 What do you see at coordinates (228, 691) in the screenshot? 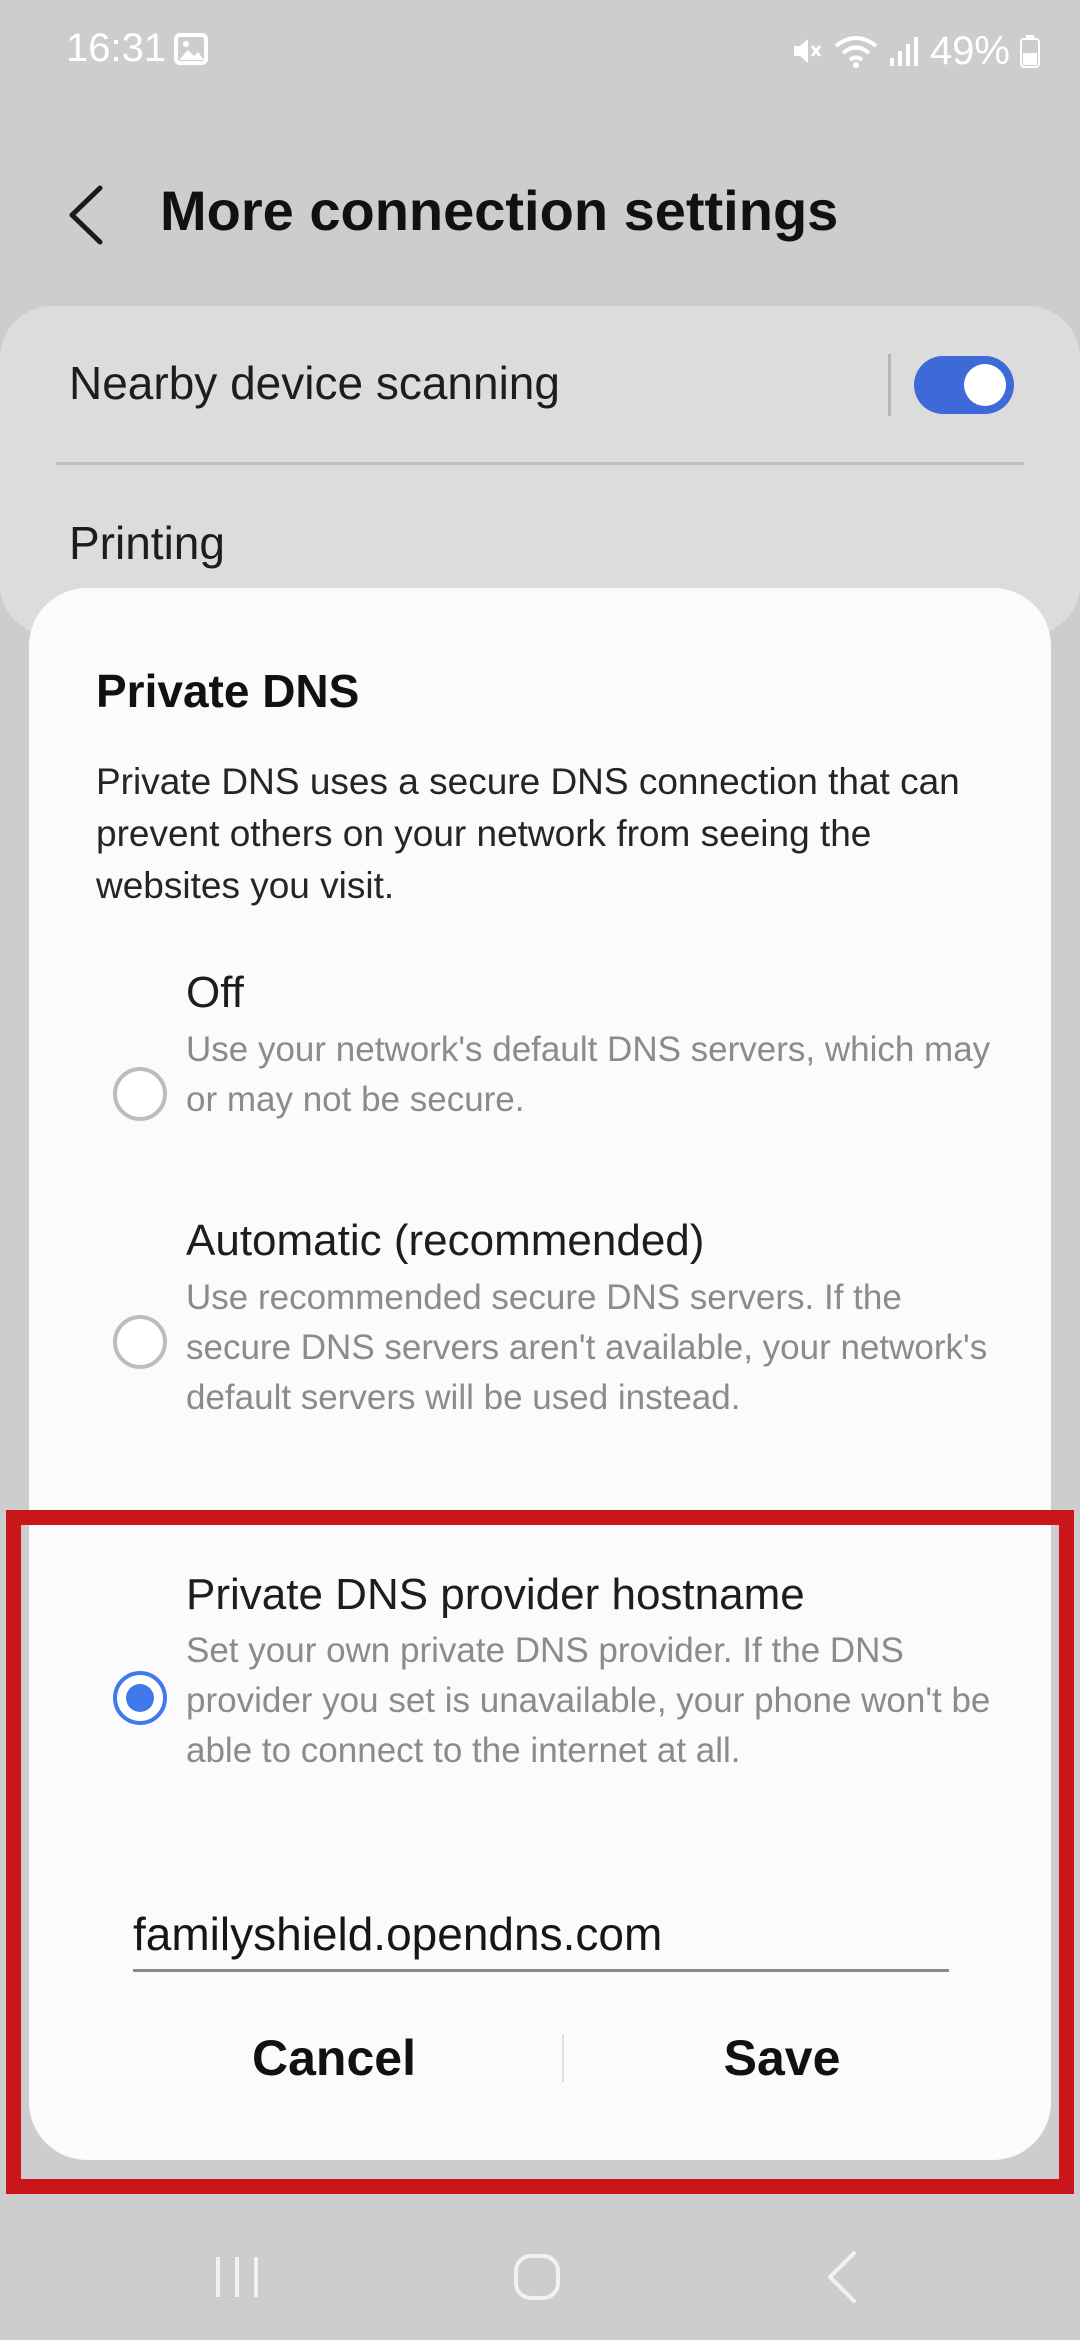
I see `dialog-title: Private DNS` at bounding box center [228, 691].